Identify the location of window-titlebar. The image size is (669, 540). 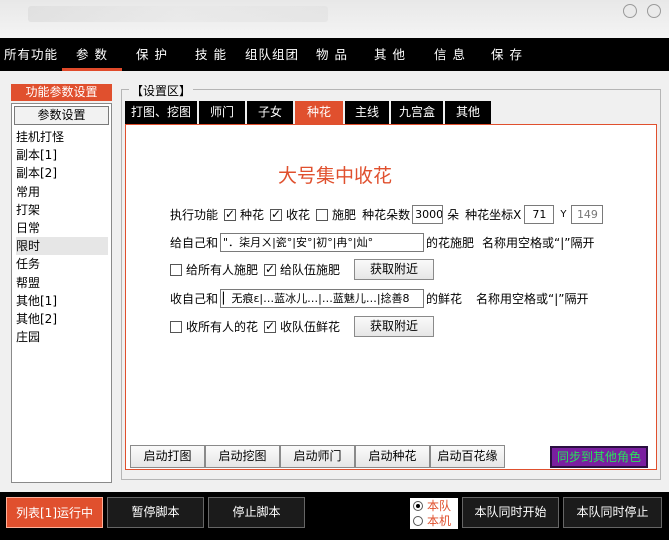
(334, 19).